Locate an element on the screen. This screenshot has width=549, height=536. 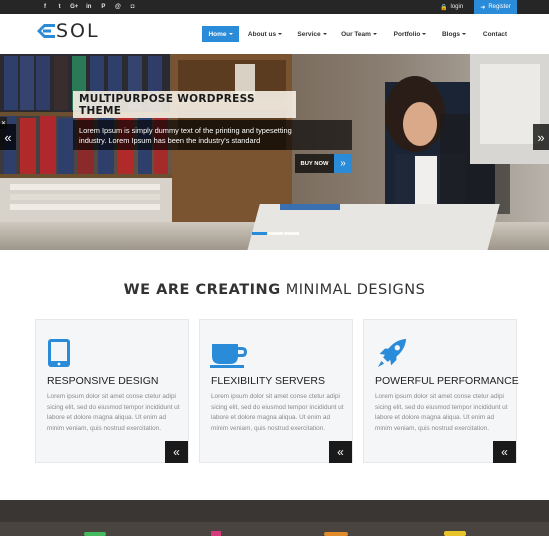
buy-now-label: BUY NOW is located at coordinates (314, 163).